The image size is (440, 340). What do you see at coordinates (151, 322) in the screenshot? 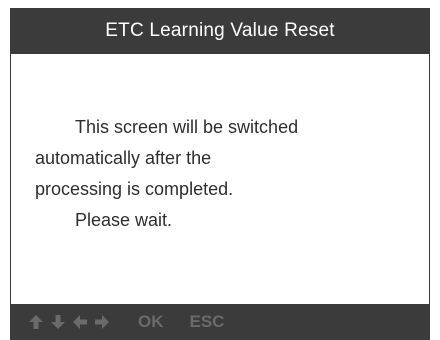
I see `ok-button: OK` at bounding box center [151, 322].